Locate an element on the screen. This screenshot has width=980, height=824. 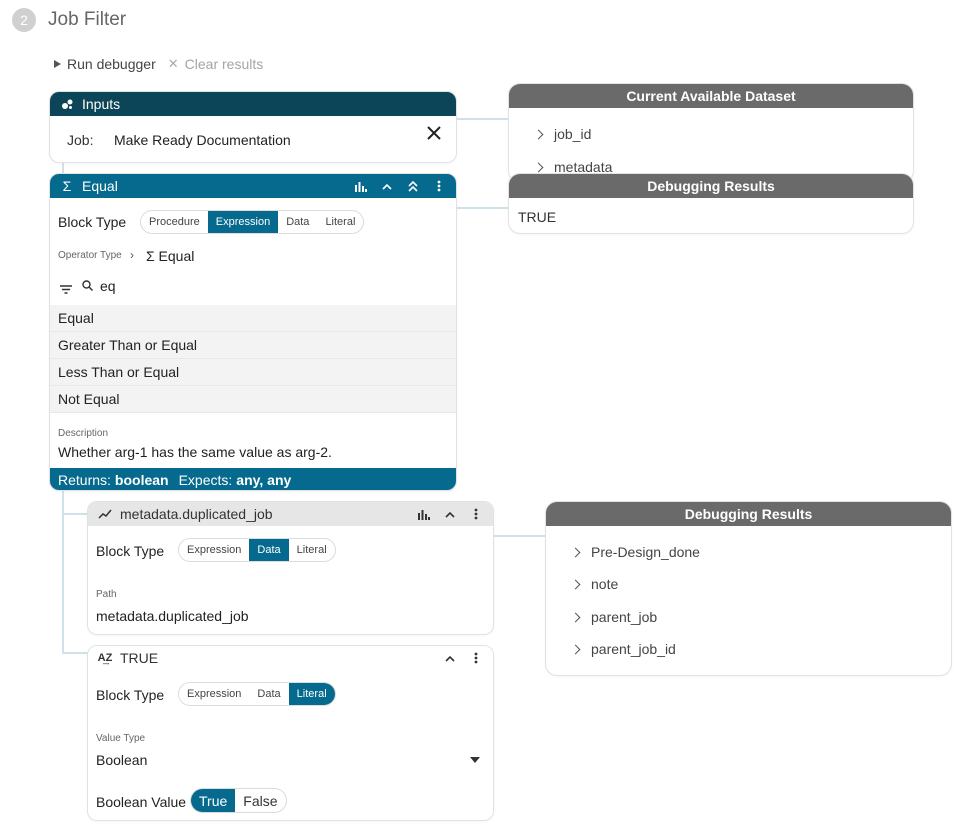
operator-option-lte: Less Than or Equal is located at coordinates (253, 372).